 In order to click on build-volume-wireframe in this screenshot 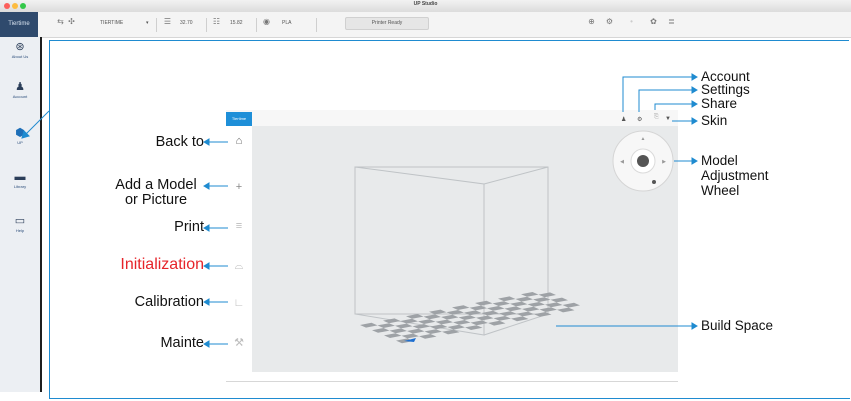, I will do `click(451, 251)`.